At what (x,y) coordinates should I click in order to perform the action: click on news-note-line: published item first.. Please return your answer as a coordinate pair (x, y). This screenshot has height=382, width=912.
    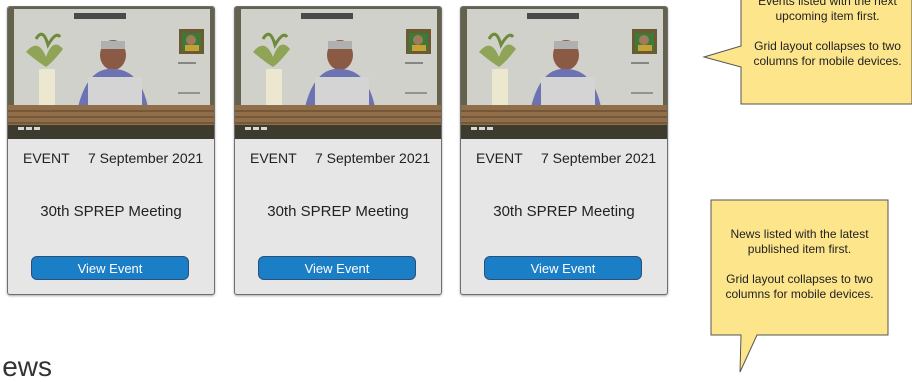
    Looking at the image, I should click on (799, 249).